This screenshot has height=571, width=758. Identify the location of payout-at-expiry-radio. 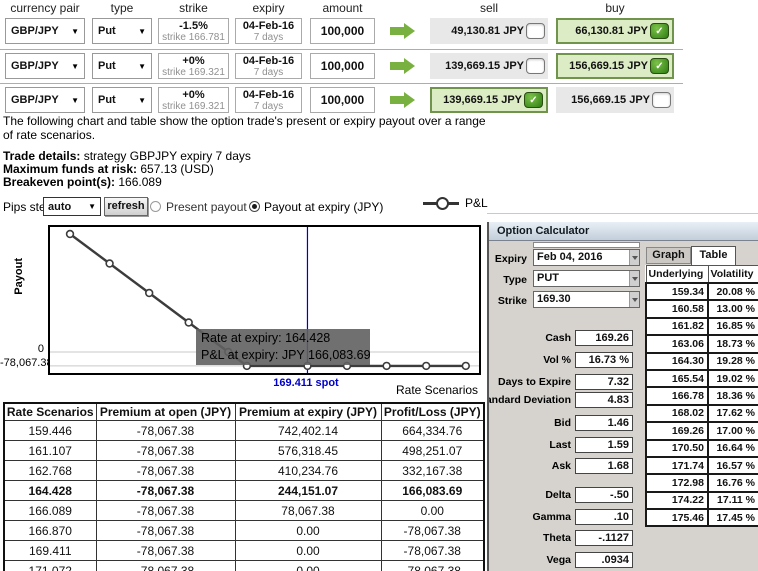
(254, 206).